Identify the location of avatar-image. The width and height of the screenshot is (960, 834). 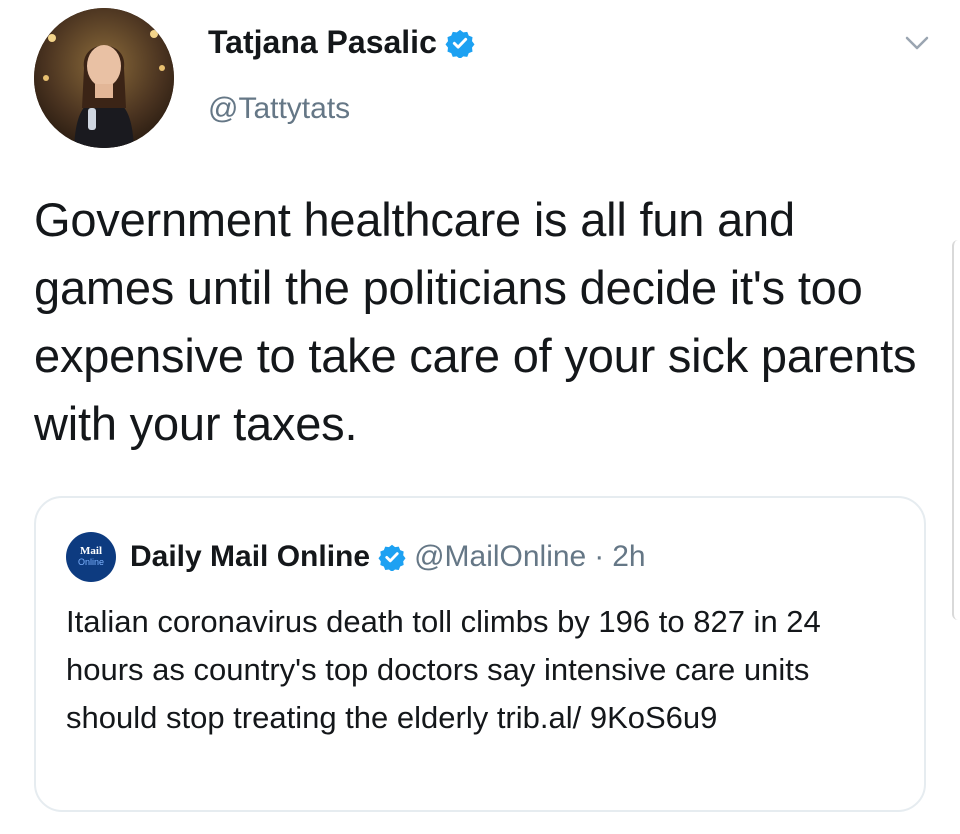
(104, 78).